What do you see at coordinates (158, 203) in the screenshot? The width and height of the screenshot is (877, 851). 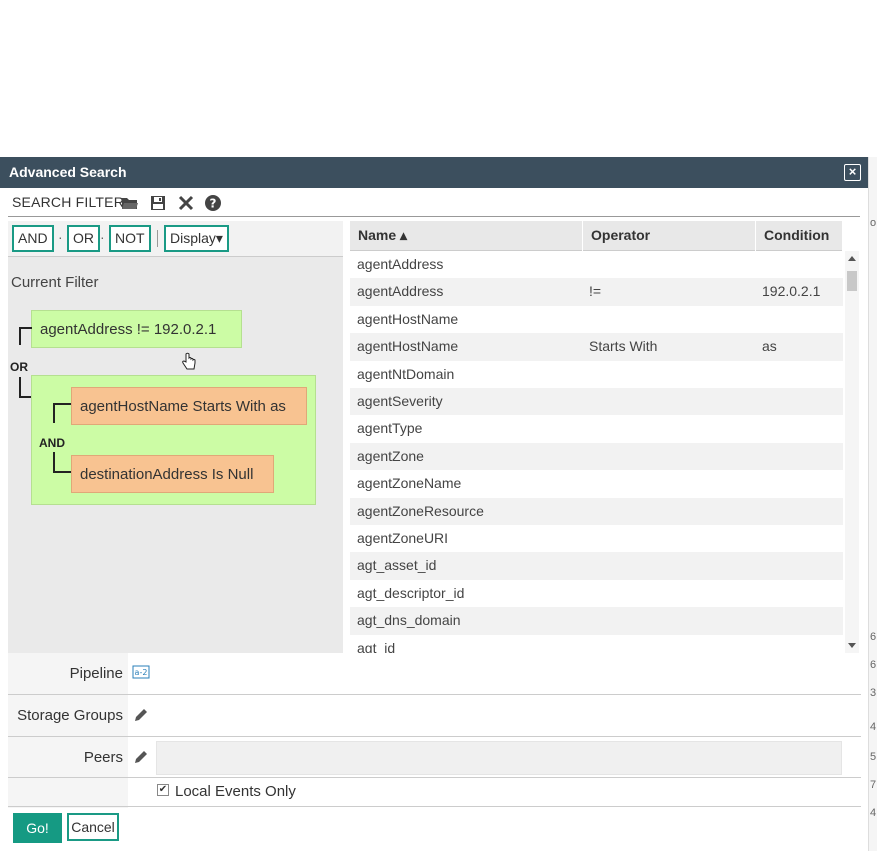 I see `save-icon` at bounding box center [158, 203].